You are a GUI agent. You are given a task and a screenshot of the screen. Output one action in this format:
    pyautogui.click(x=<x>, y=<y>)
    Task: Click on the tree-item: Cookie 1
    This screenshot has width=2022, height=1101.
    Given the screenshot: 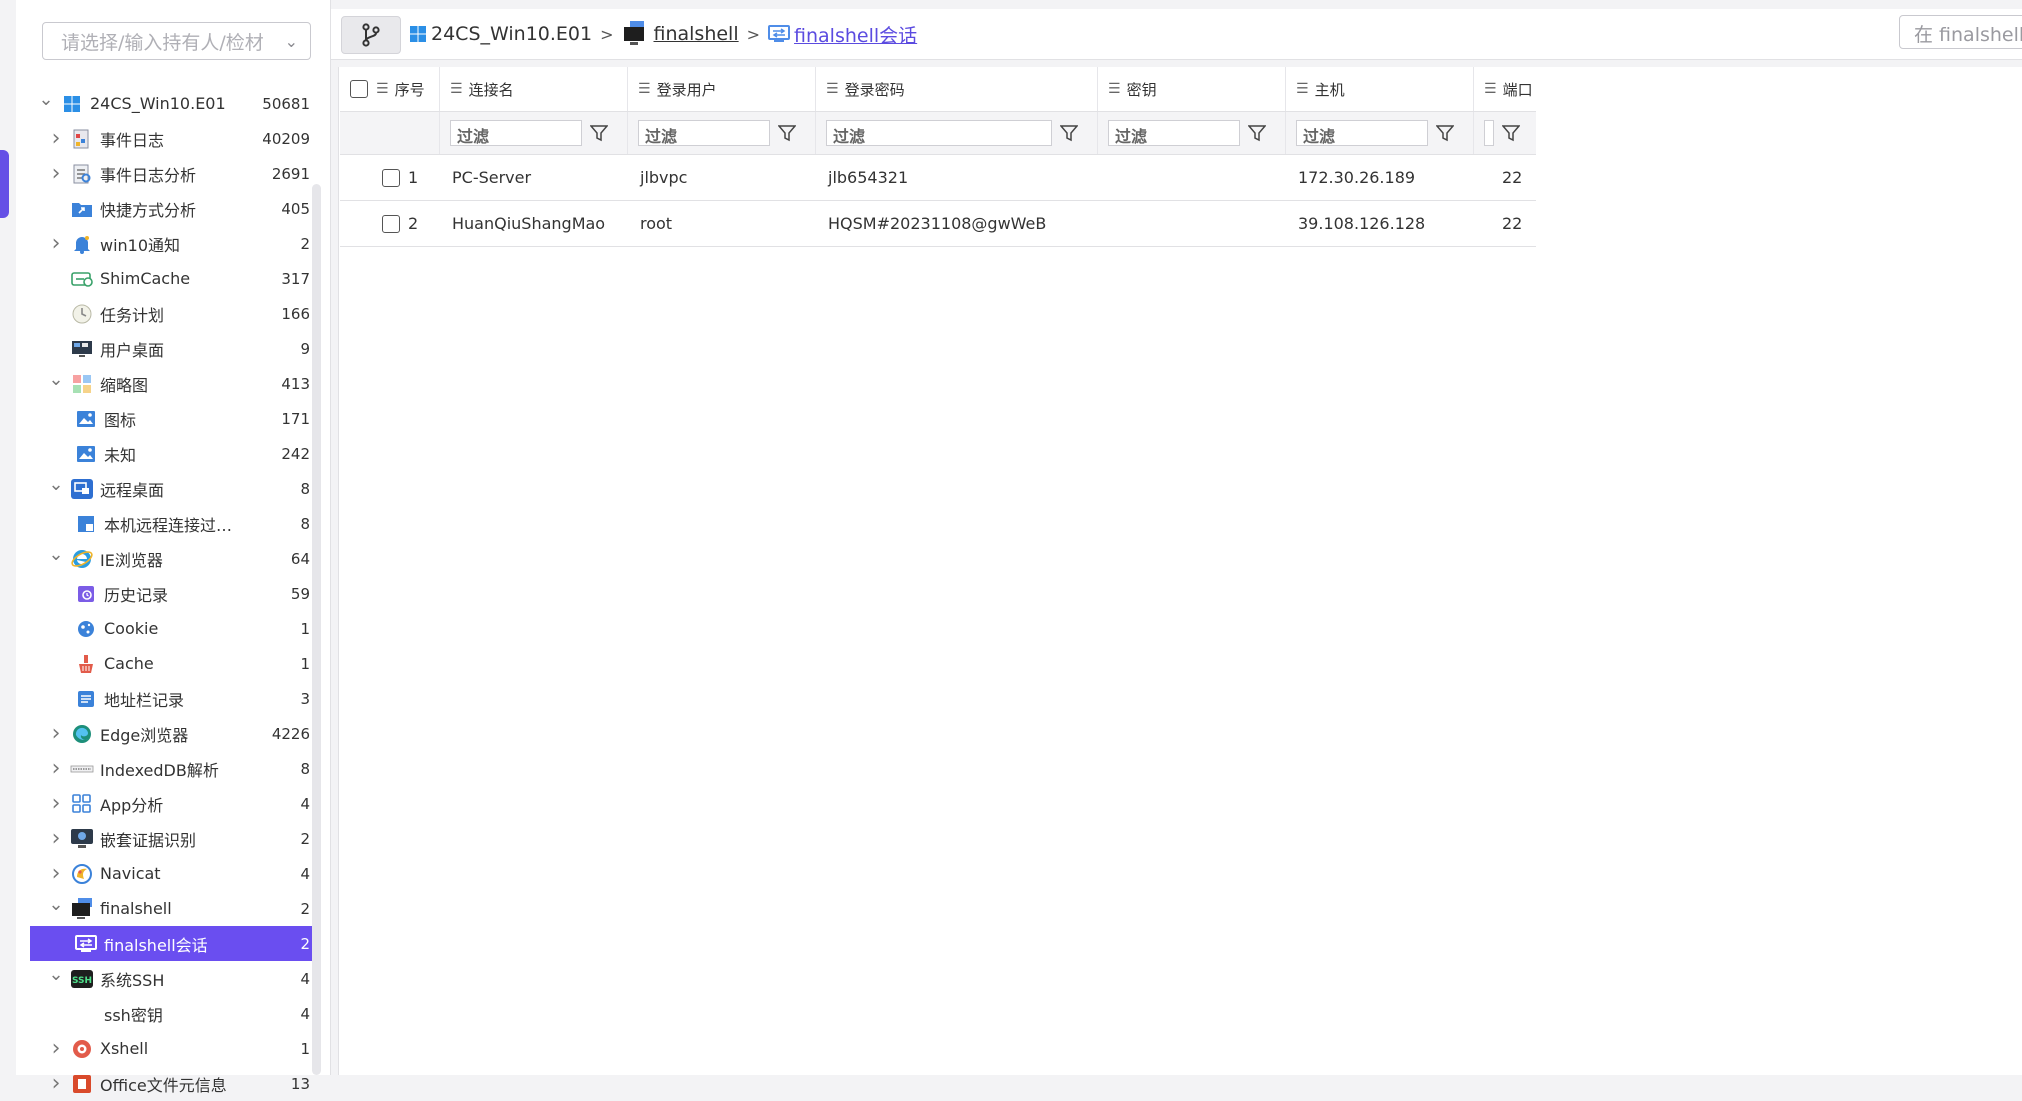 What is the action you would take?
    pyautogui.click(x=173, y=628)
    